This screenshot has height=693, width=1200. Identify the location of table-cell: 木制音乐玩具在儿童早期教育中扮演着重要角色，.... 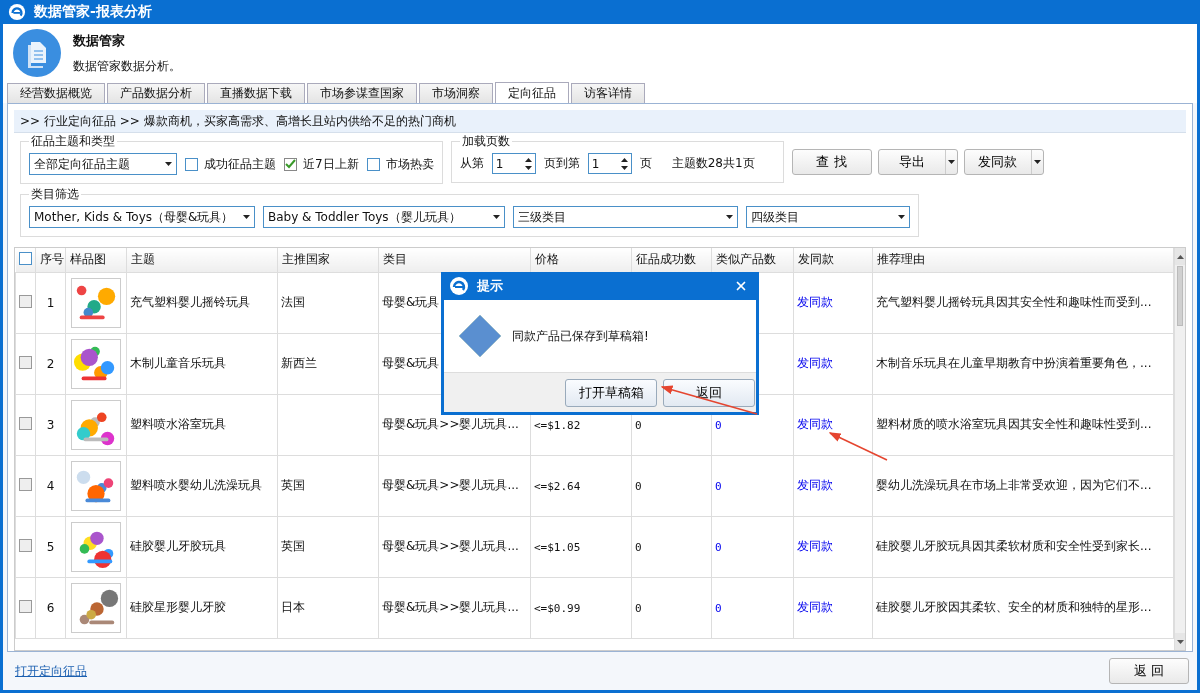
(1023, 363).